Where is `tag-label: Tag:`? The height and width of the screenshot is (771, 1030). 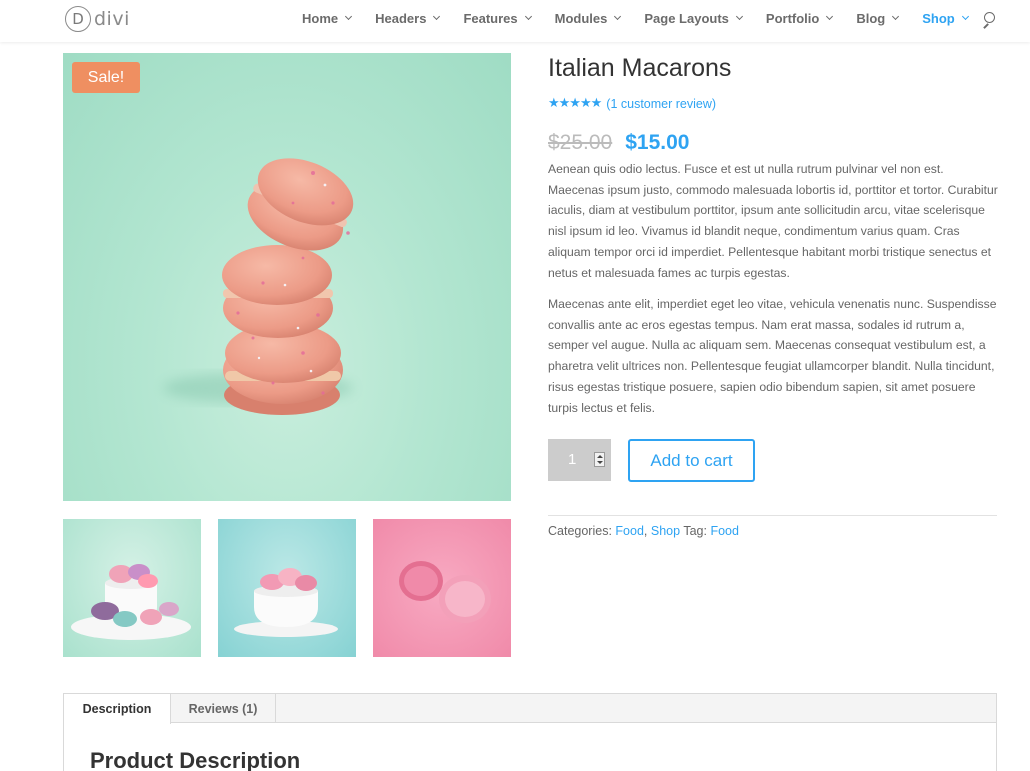 tag-label: Tag: is located at coordinates (695, 531).